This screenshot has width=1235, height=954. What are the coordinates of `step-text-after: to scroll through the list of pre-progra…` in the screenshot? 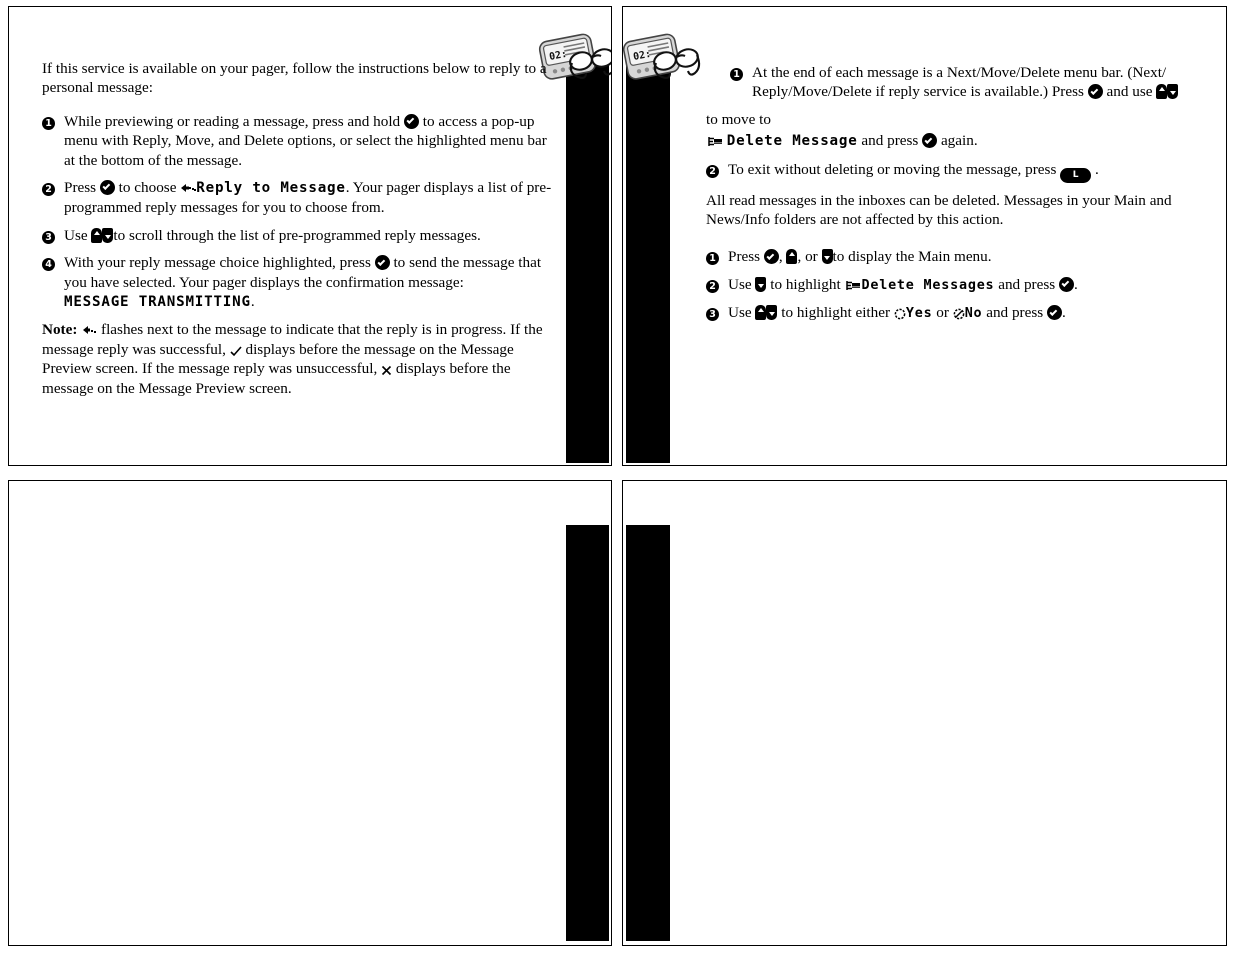 It's located at (297, 235).